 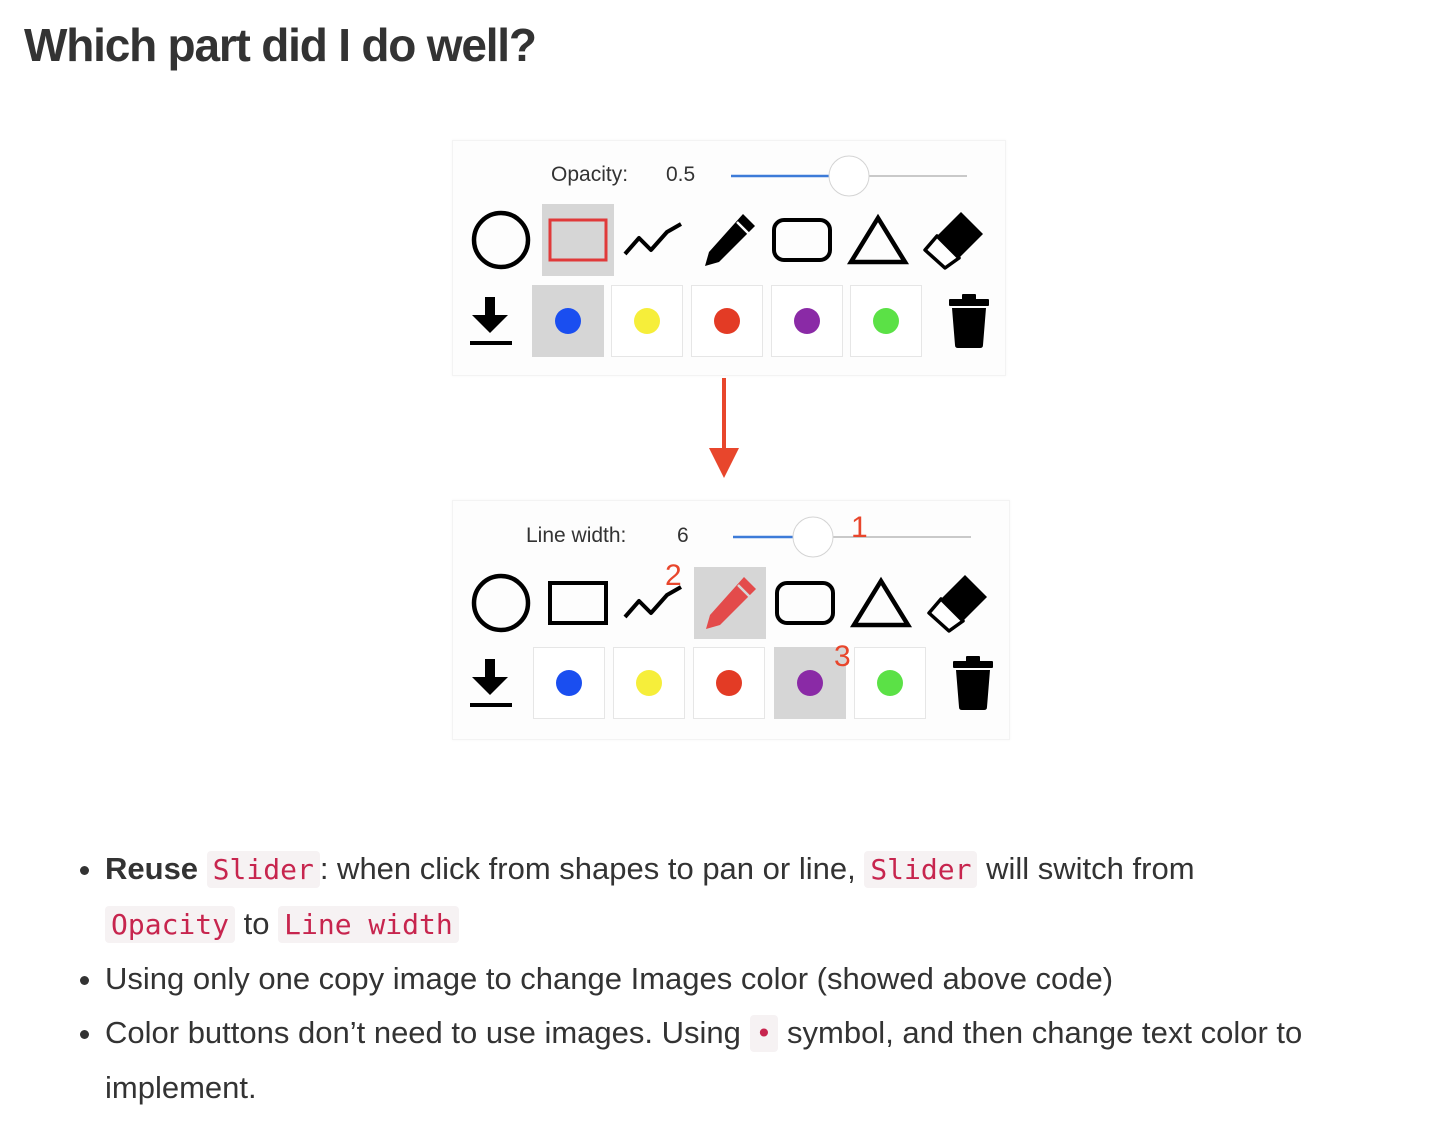 I want to click on line-tool-button, so click(x=653, y=240).